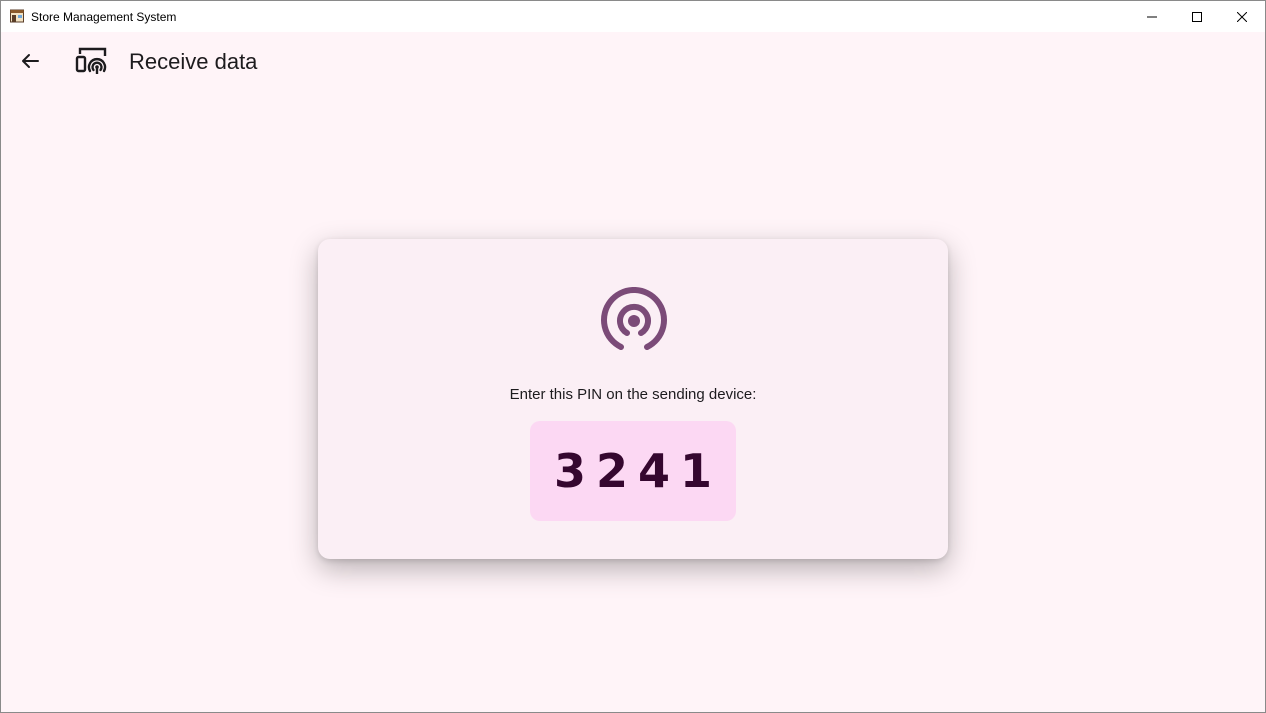 Image resolution: width=1266 pixels, height=713 pixels. What do you see at coordinates (633, 16) in the screenshot?
I see `title-bar: Store Management System` at bounding box center [633, 16].